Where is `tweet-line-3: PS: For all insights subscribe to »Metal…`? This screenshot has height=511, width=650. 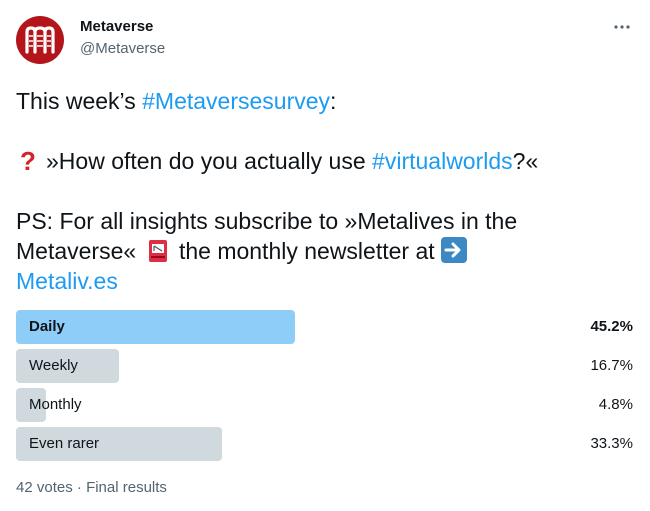 tweet-line-3: PS: For all insights subscribe to »Metal… is located at coordinates (267, 221).